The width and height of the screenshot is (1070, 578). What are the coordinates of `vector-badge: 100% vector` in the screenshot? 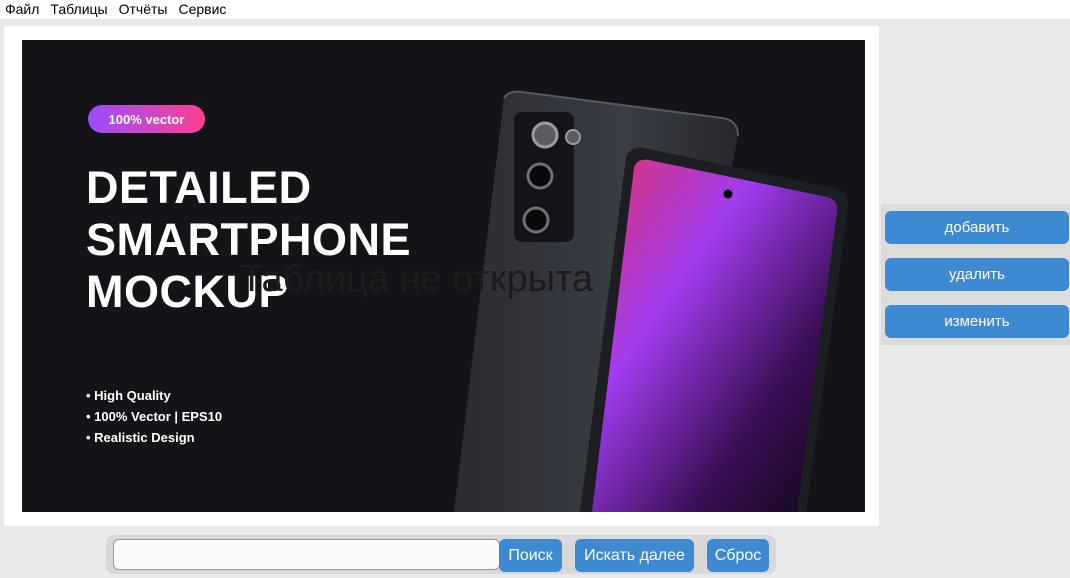 It's located at (146, 119).